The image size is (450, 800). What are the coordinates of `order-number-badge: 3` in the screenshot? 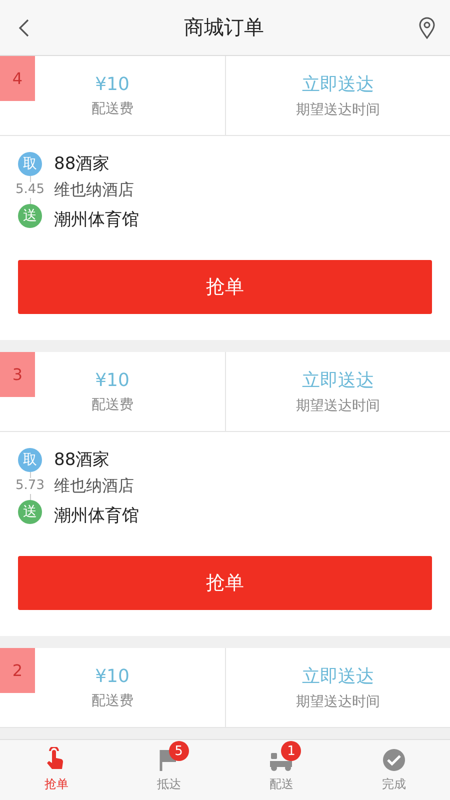 It's located at (17, 374).